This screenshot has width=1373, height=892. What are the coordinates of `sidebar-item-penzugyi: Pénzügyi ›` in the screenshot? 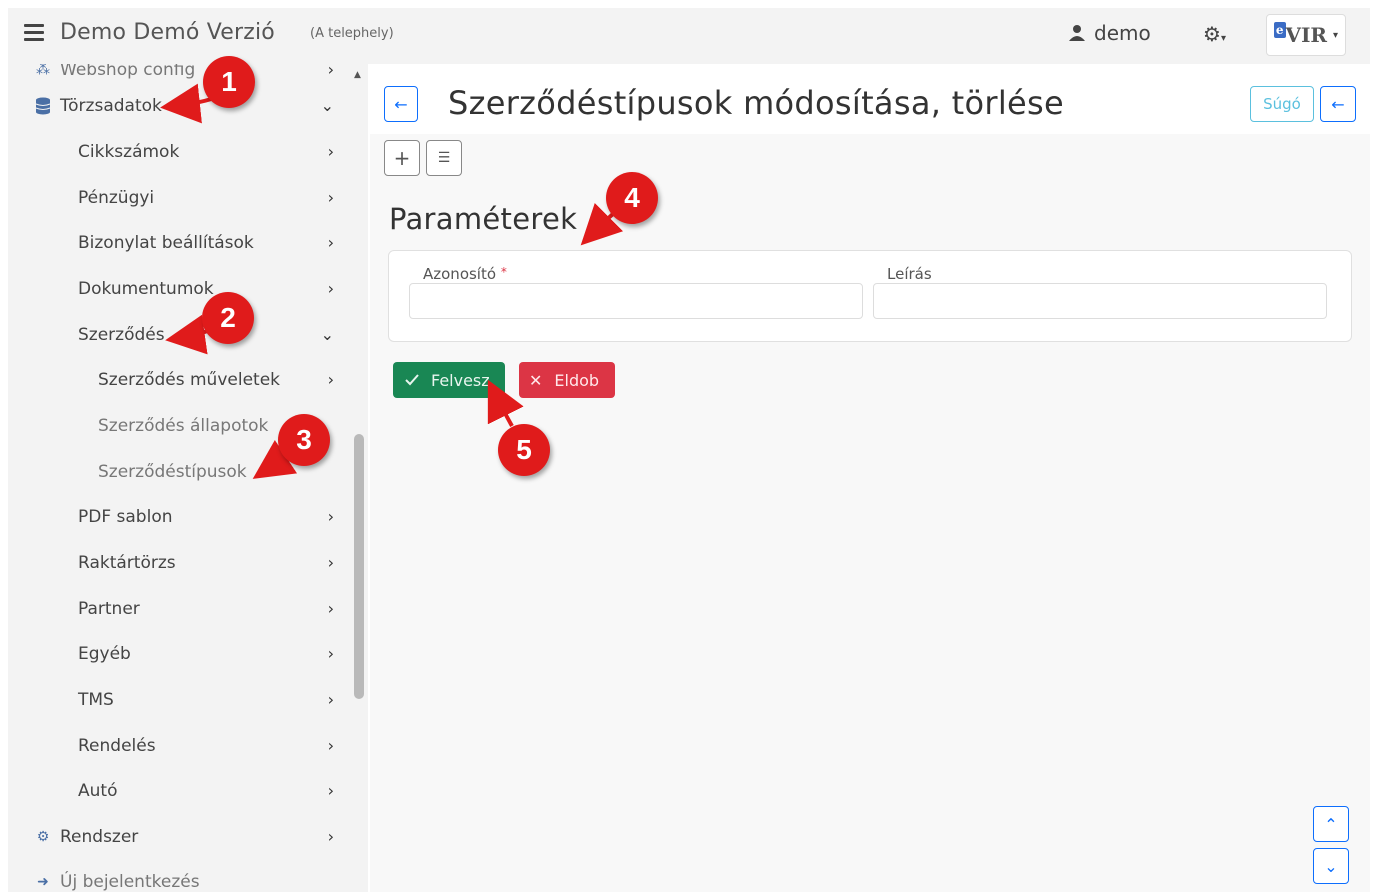 It's located at (179, 198).